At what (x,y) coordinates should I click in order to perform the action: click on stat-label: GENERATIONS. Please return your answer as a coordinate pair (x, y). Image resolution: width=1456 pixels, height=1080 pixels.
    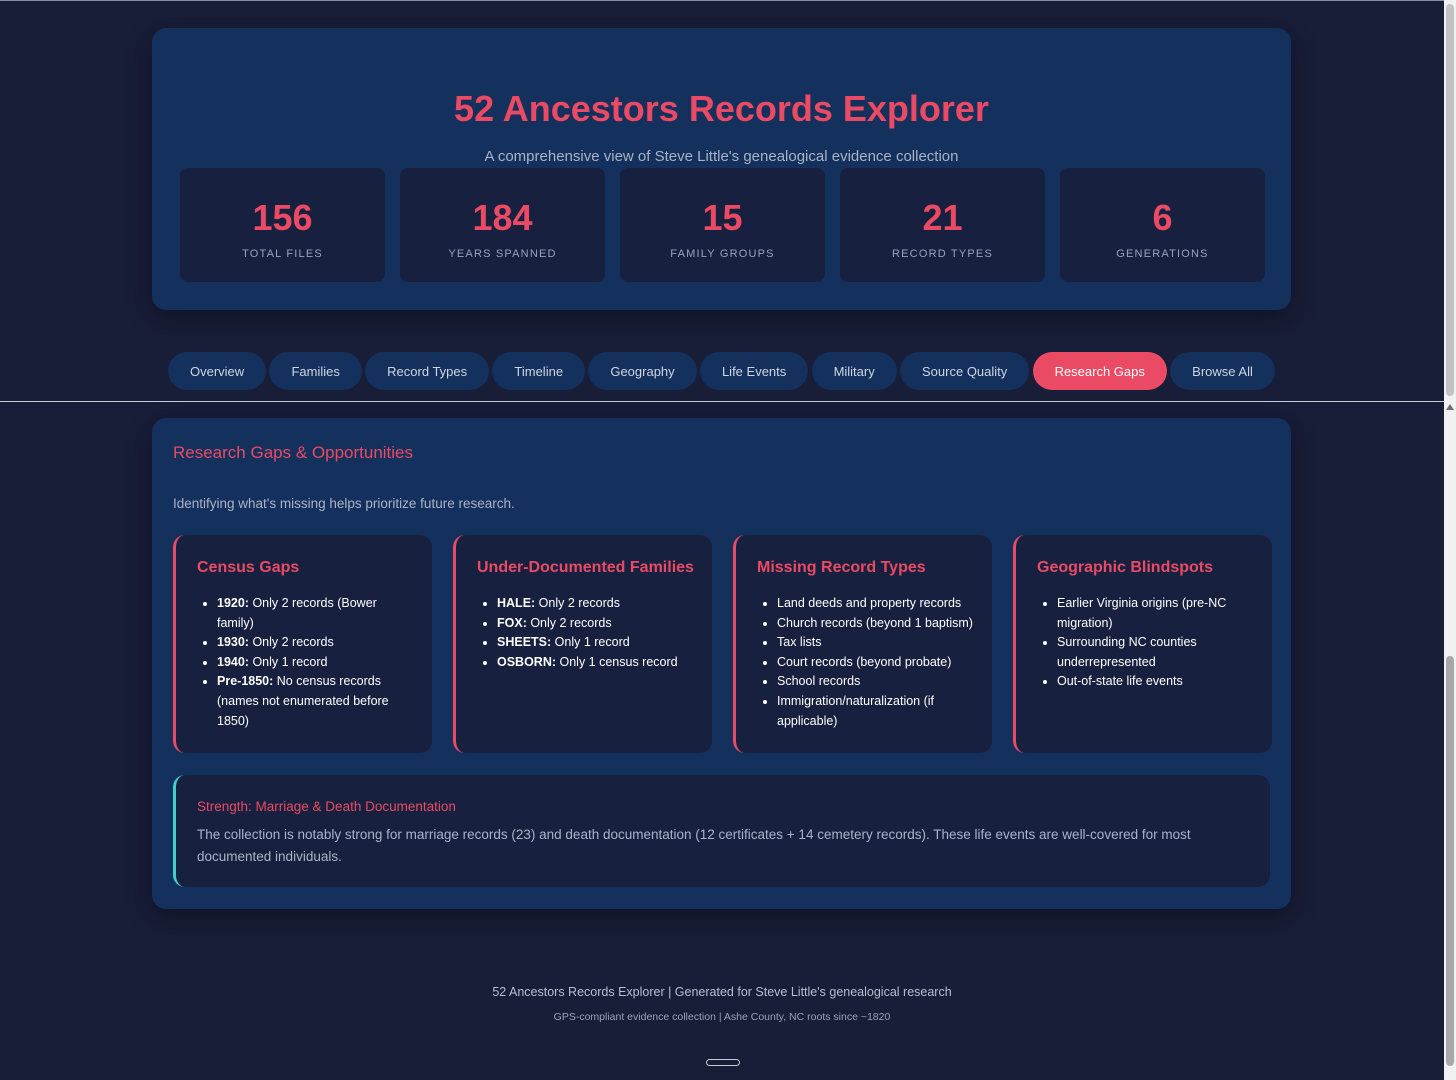
    Looking at the image, I should click on (1162, 254).